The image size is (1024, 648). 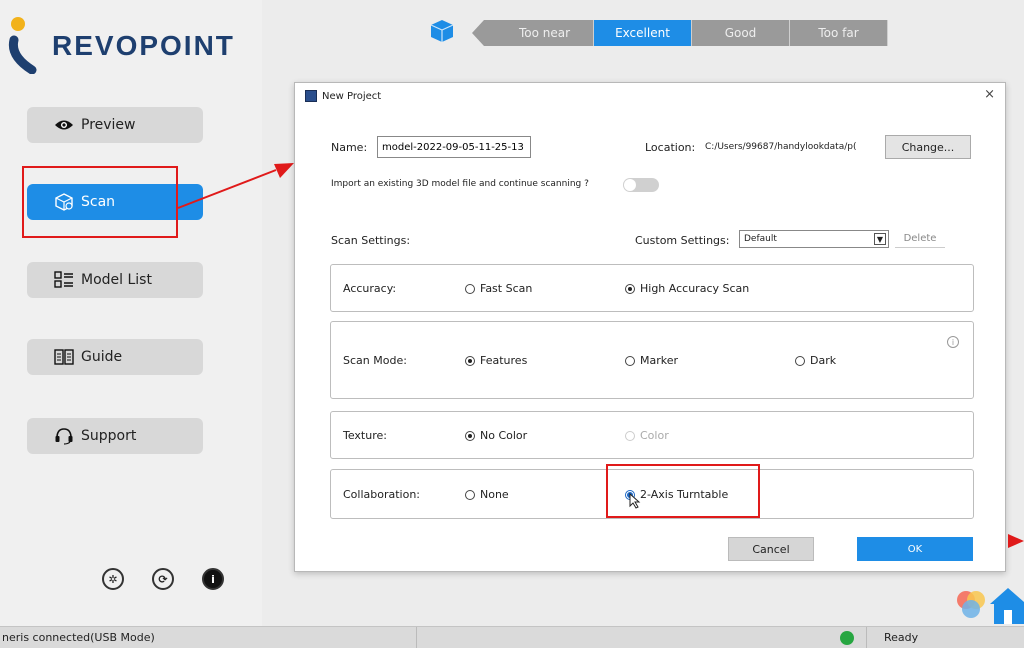 What do you see at coordinates (235, 186) in the screenshot?
I see `annotation-arrow-icon` at bounding box center [235, 186].